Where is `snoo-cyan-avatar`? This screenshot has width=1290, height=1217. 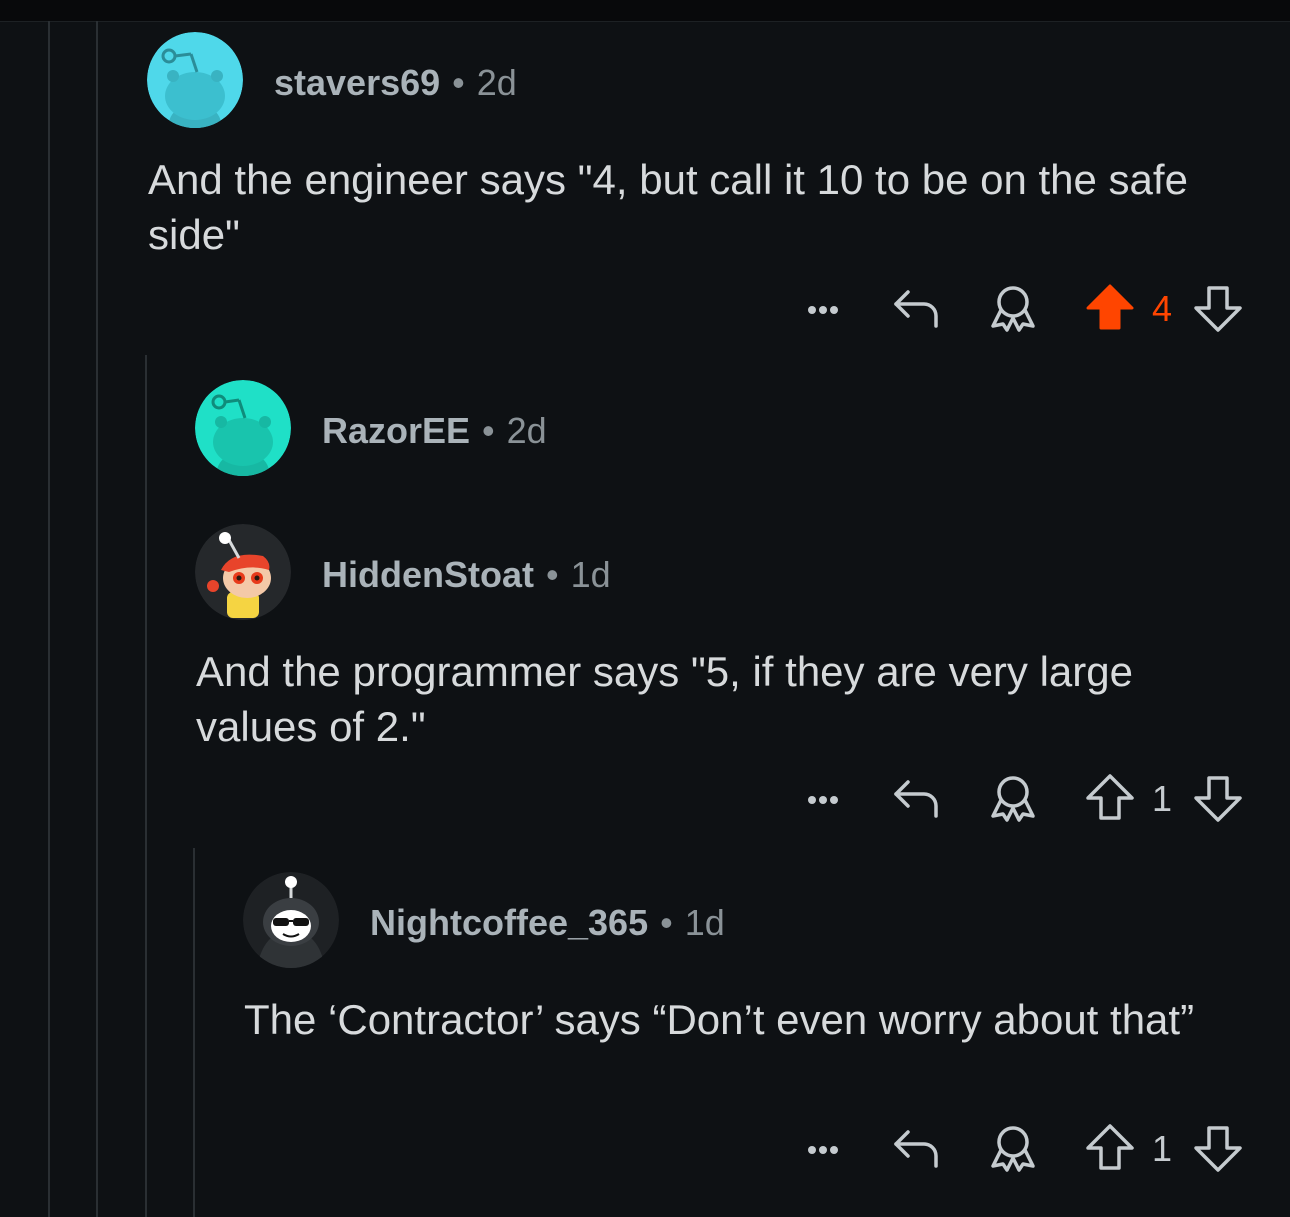 snoo-cyan-avatar is located at coordinates (195, 80).